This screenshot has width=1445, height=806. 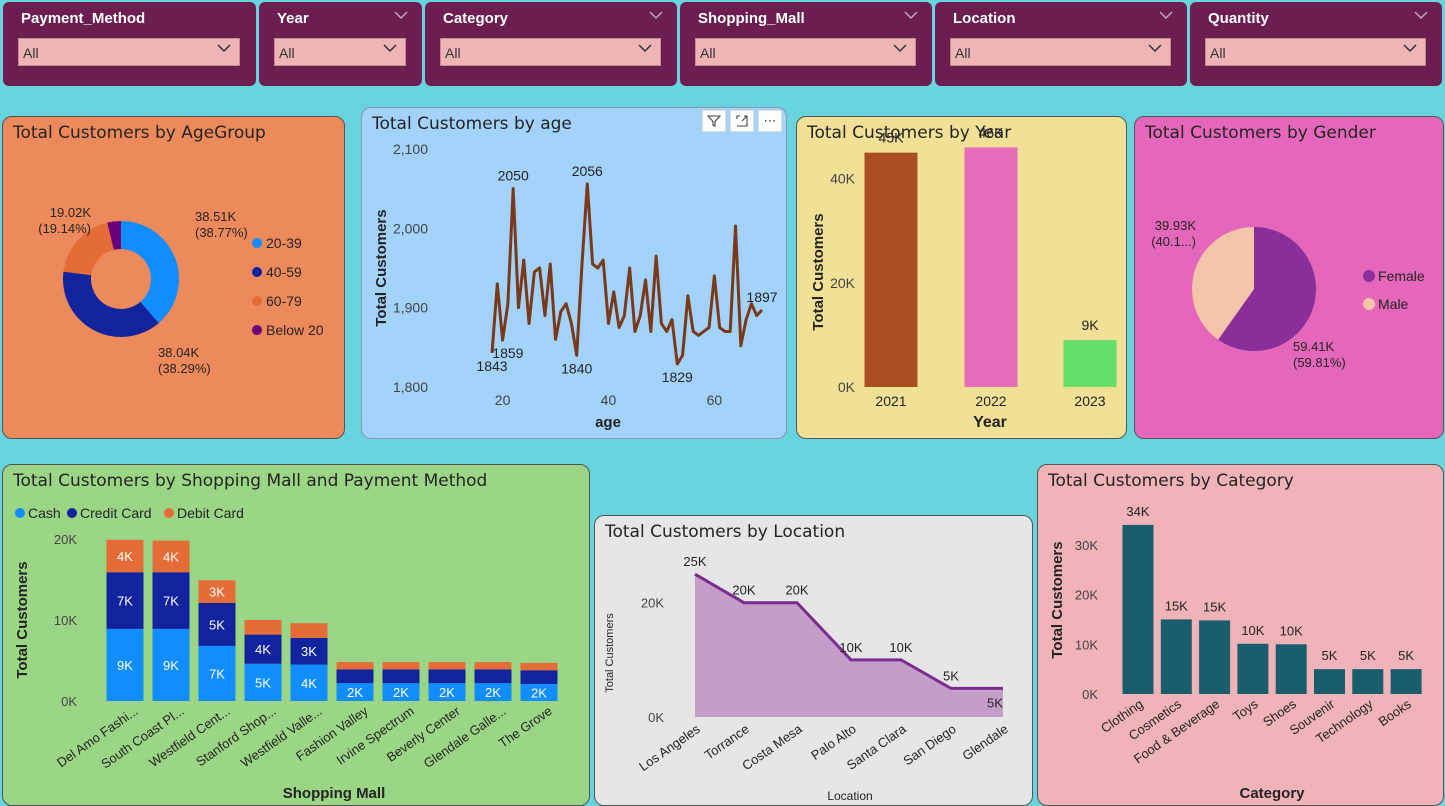 What do you see at coordinates (1176, 225) in the screenshot?
I see `data-label: 39.93K` at bounding box center [1176, 225].